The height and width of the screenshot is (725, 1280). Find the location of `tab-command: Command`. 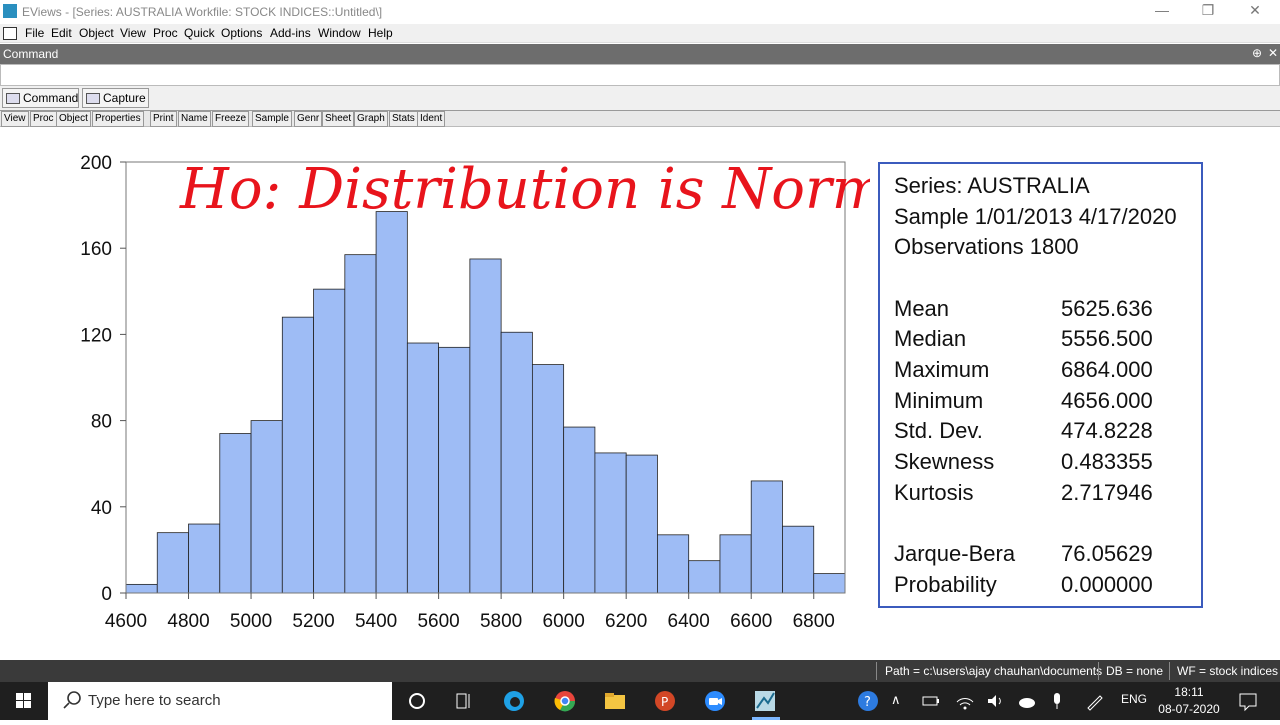

tab-command: Command is located at coordinates (40, 98).